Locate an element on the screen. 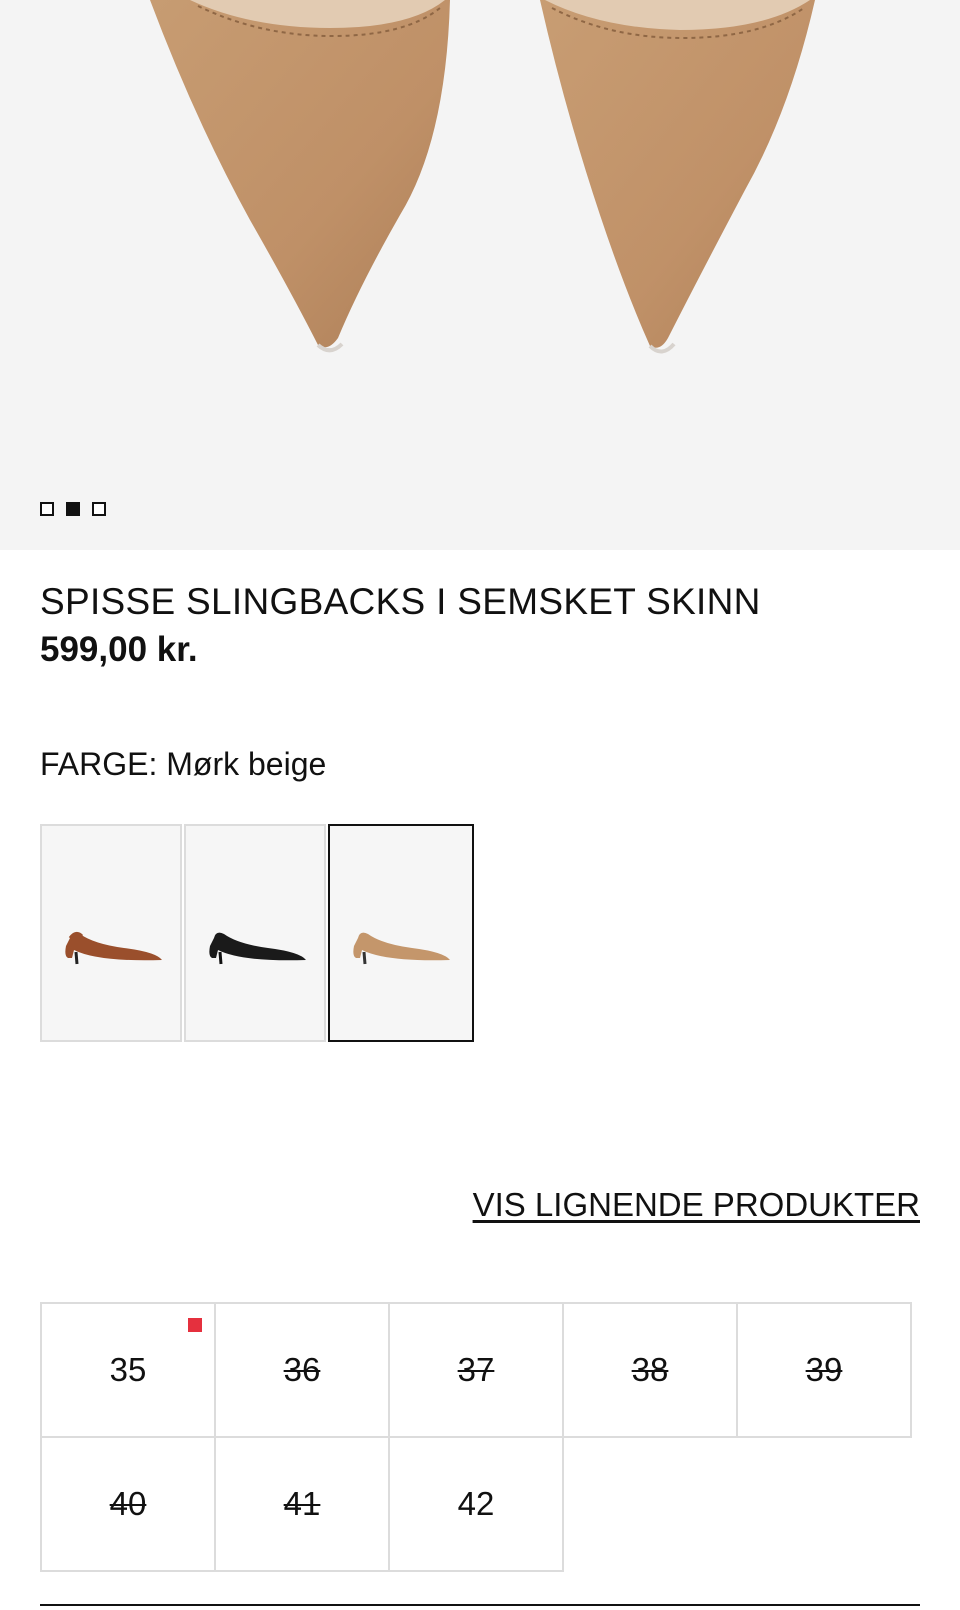 This screenshot has width=960, height=1610. size-option-36: 36 is located at coordinates (303, 1371).